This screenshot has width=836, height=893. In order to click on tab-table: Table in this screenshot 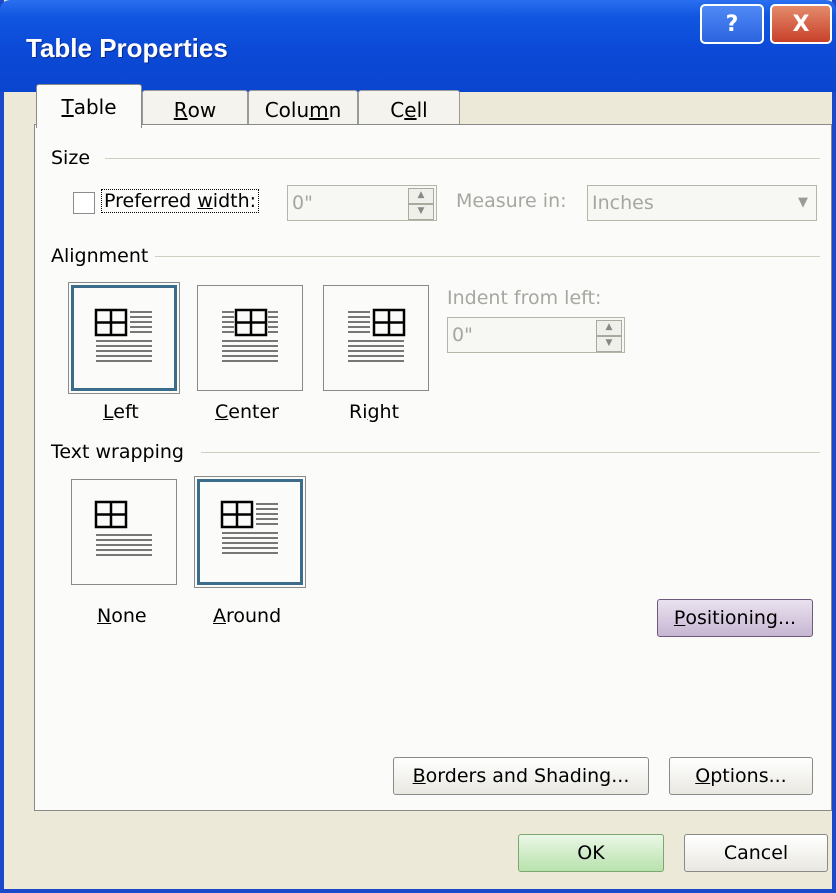, I will do `click(89, 106)`.